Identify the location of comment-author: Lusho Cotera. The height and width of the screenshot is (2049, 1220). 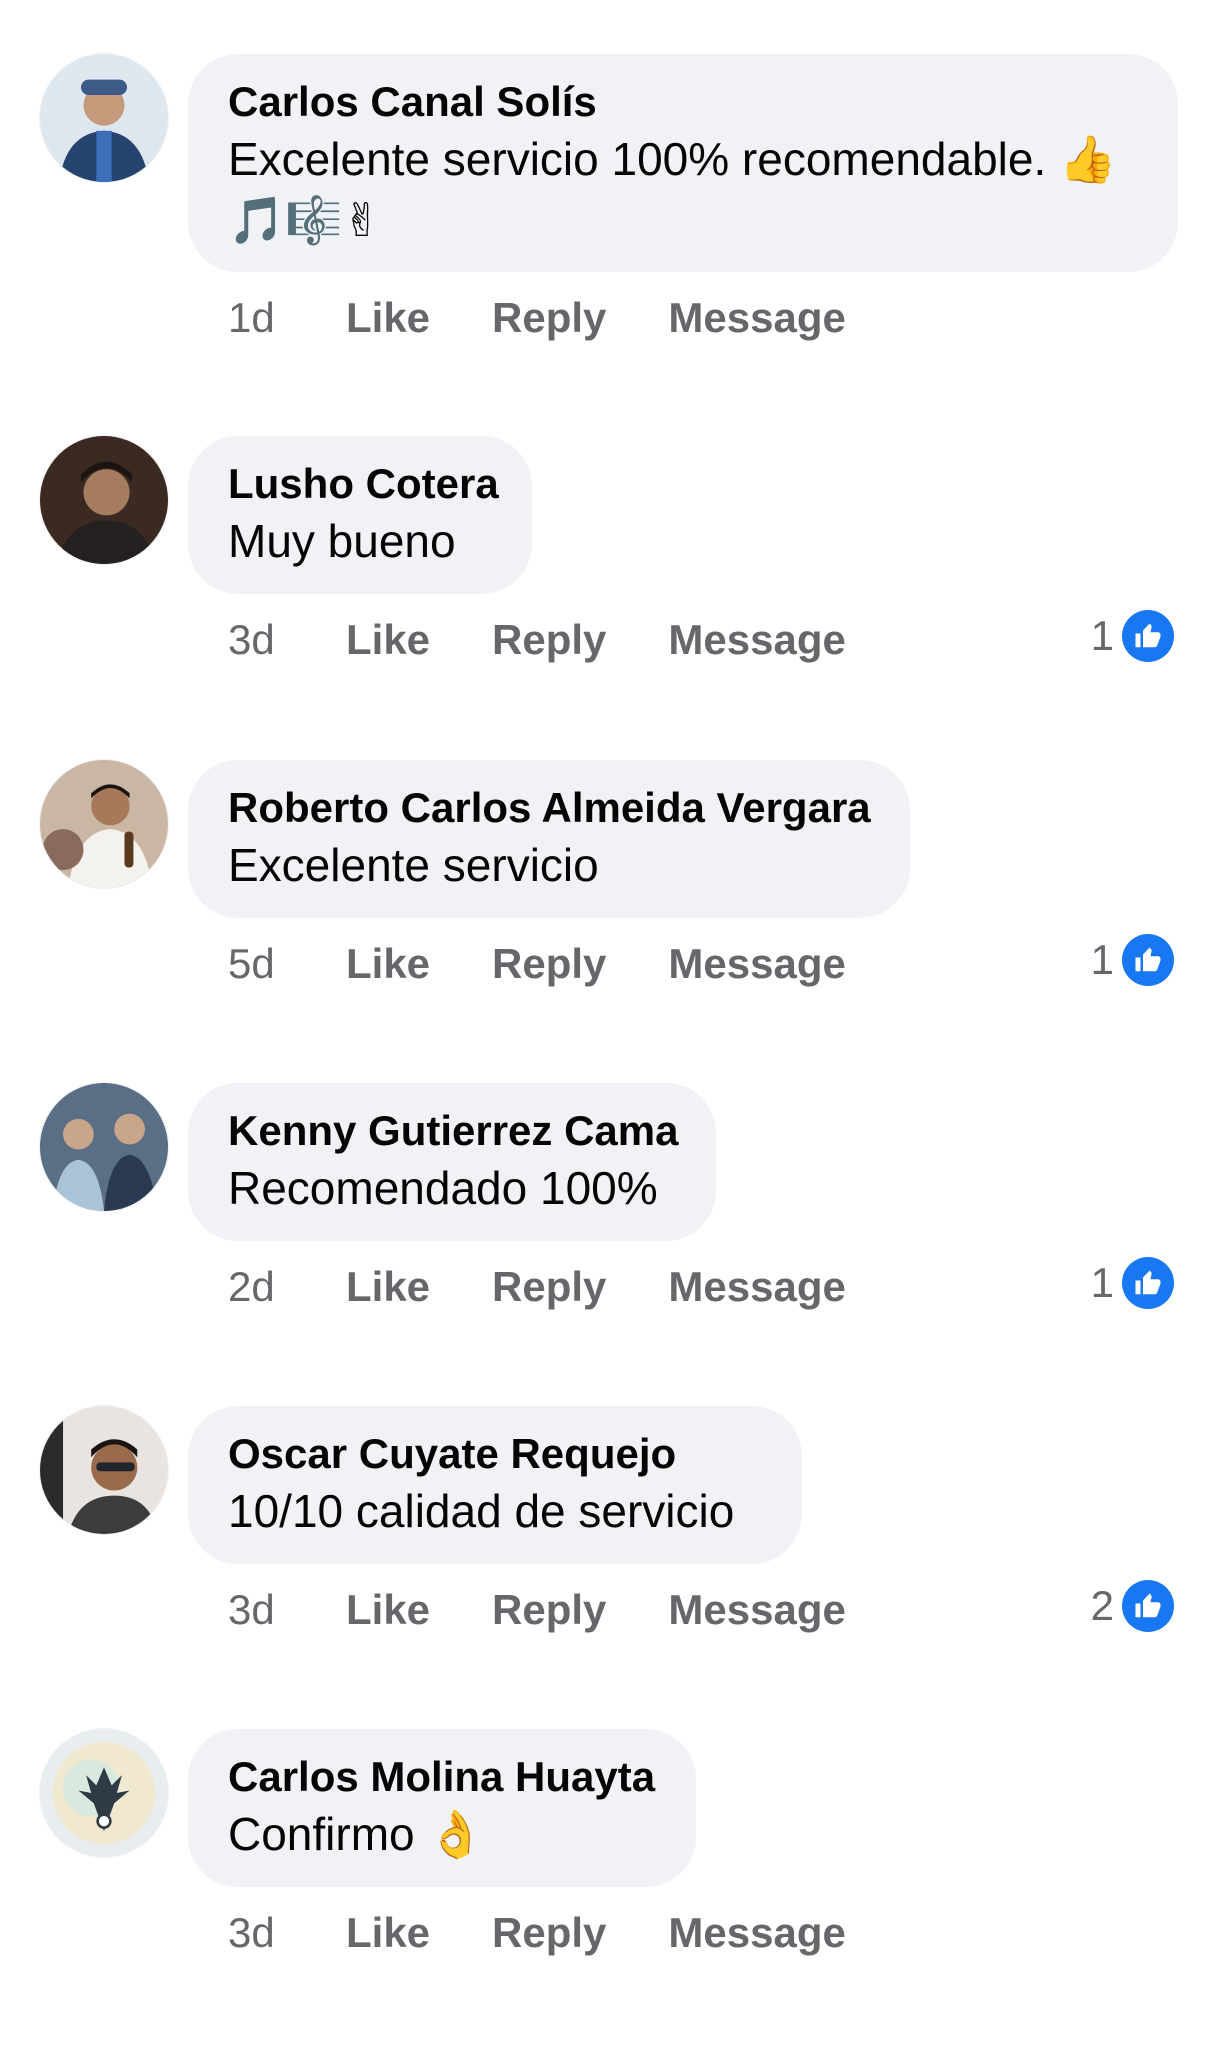
(363, 484).